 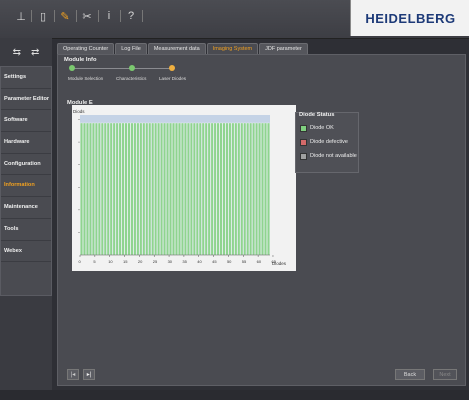 I want to click on module-info-title: Module Info, so click(x=80, y=60).